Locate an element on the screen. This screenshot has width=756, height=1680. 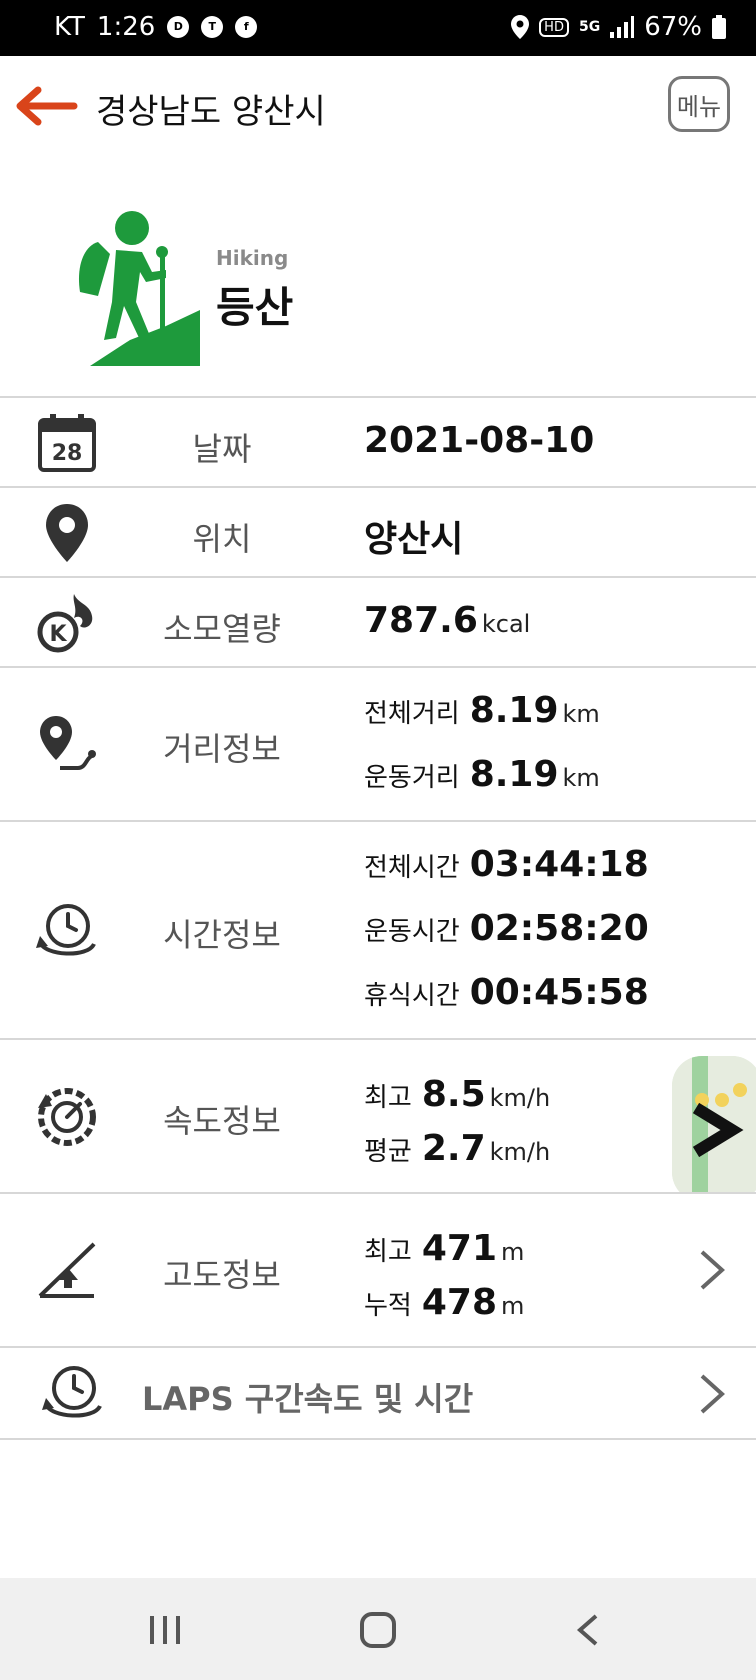
page-title: 경상남도 양산시 is located at coordinates (211, 112).